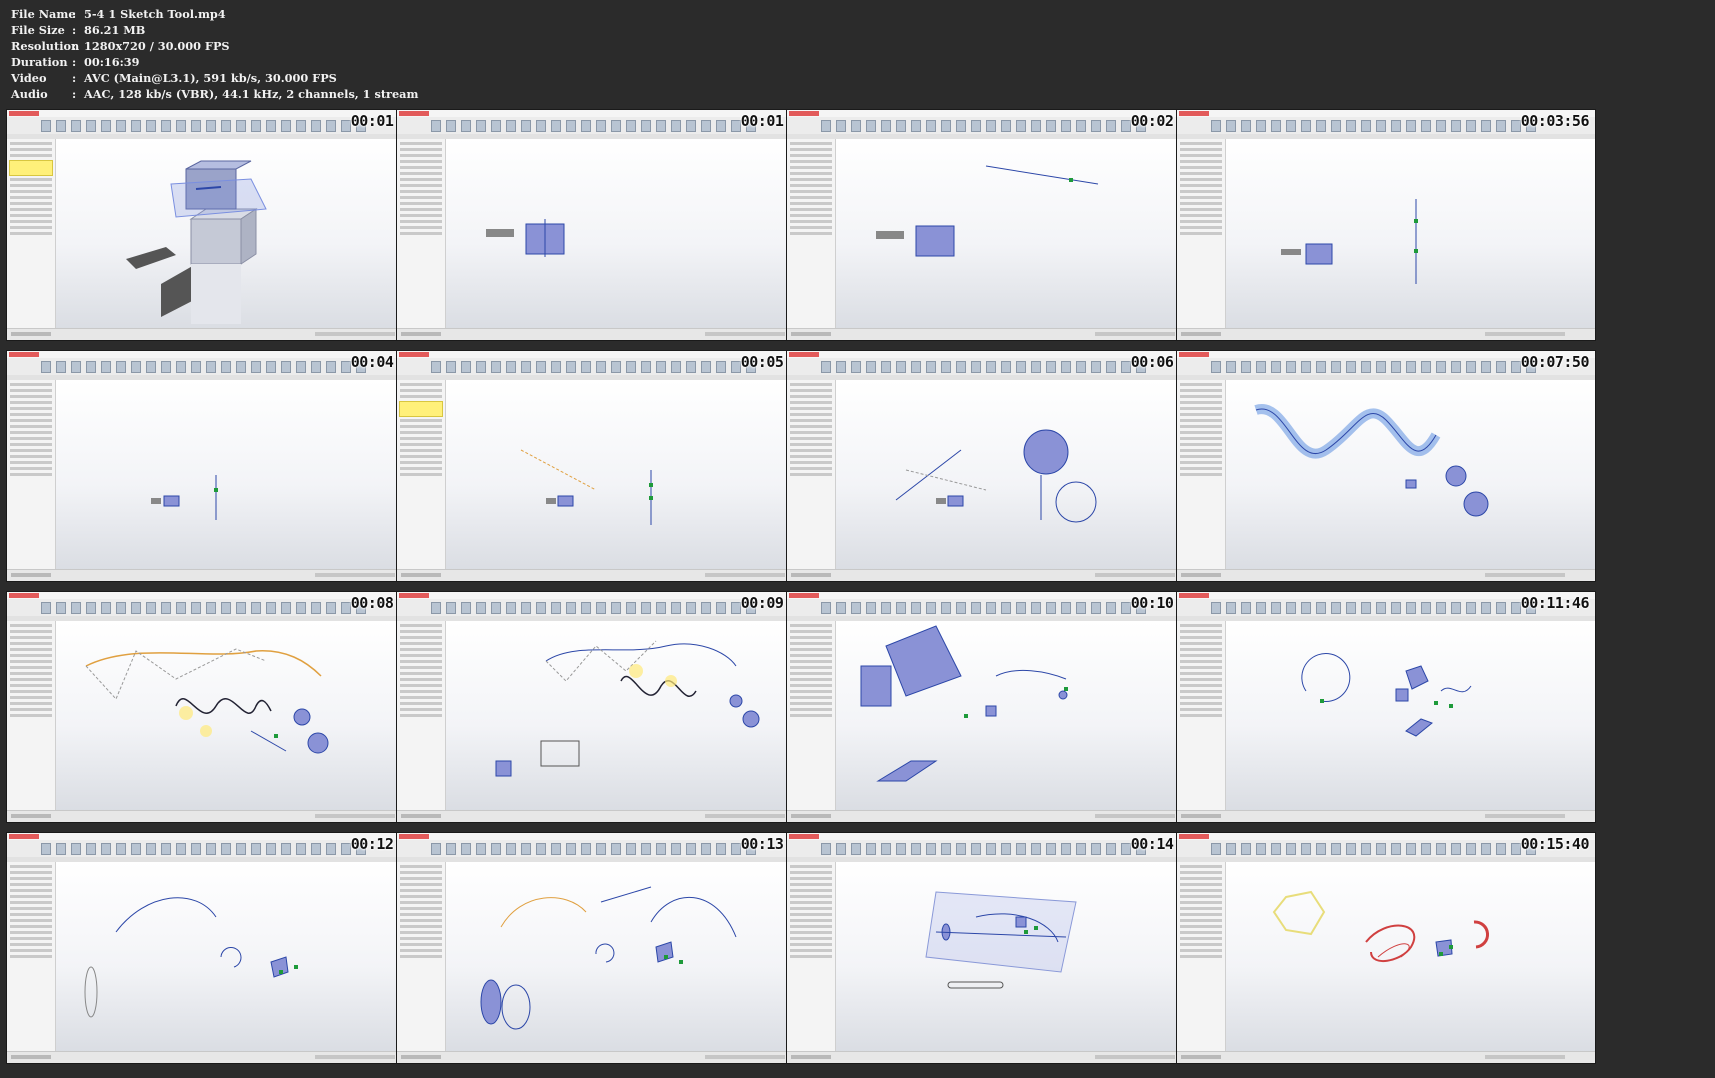 The width and height of the screenshot is (1715, 1078). I want to click on timestamp: 00:07:50, so click(1555, 362).